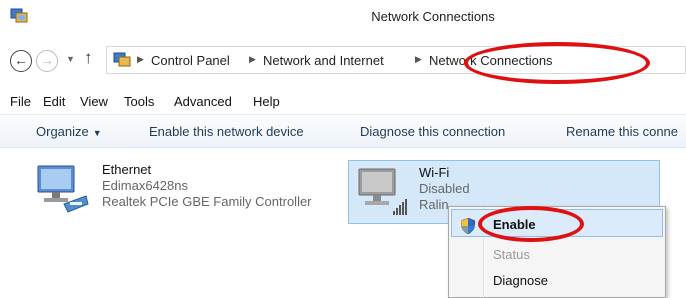  Describe the element at coordinates (266, 101) in the screenshot. I see `menu-help: Help` at that location.